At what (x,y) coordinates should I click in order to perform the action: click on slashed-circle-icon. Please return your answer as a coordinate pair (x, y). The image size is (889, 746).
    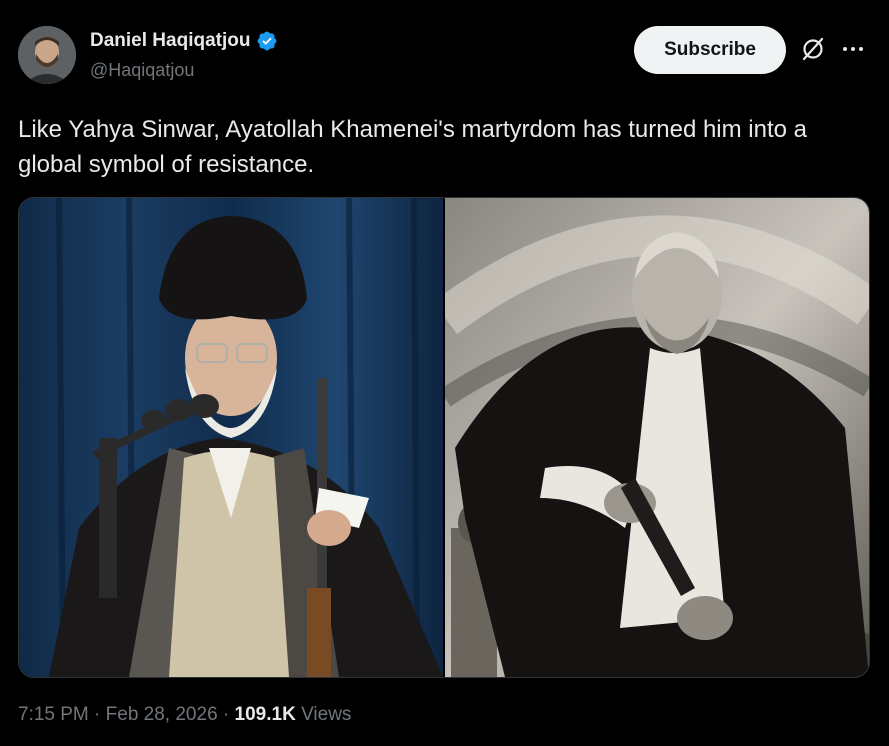
    Looking at the image, I should click on (813, 49).